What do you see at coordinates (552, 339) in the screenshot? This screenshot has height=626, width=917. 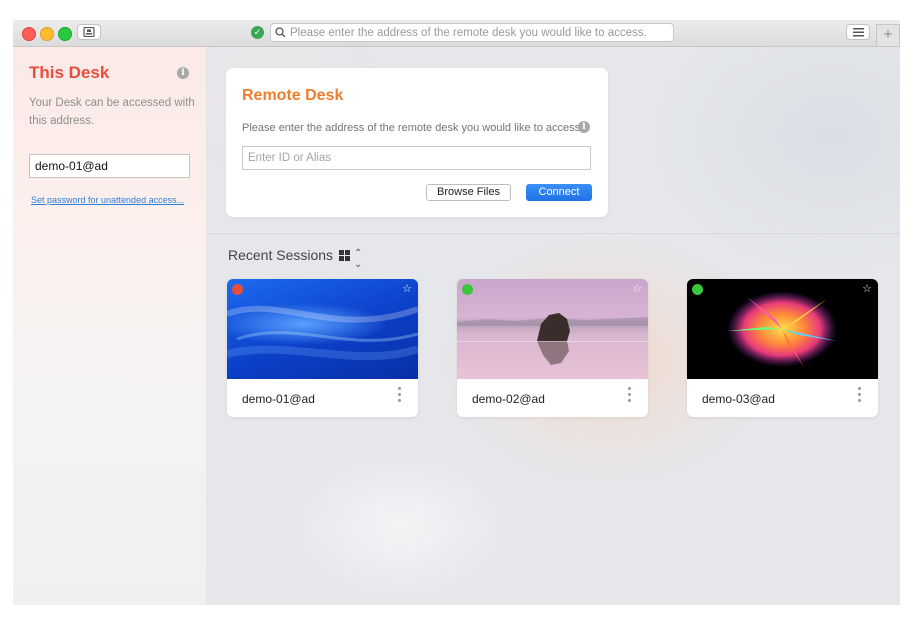 I see `rock-lake-image` at bounding box center [552, 339].